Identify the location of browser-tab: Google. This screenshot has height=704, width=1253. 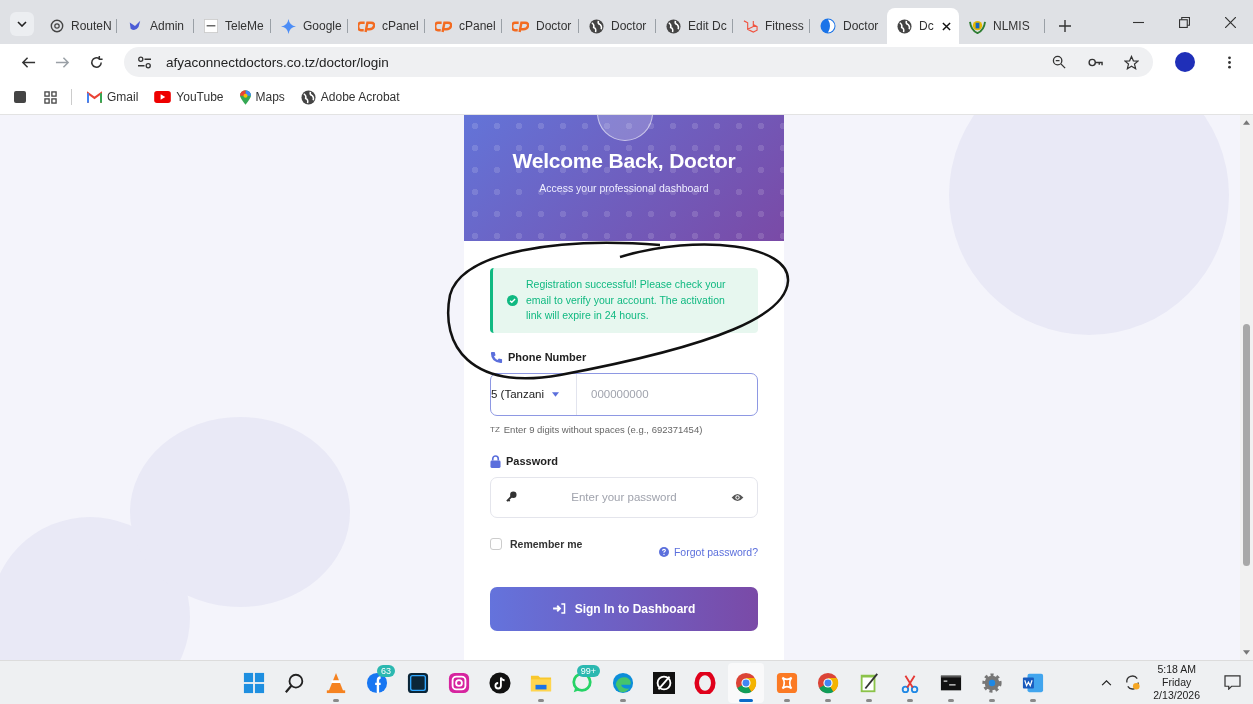
(309, 26).